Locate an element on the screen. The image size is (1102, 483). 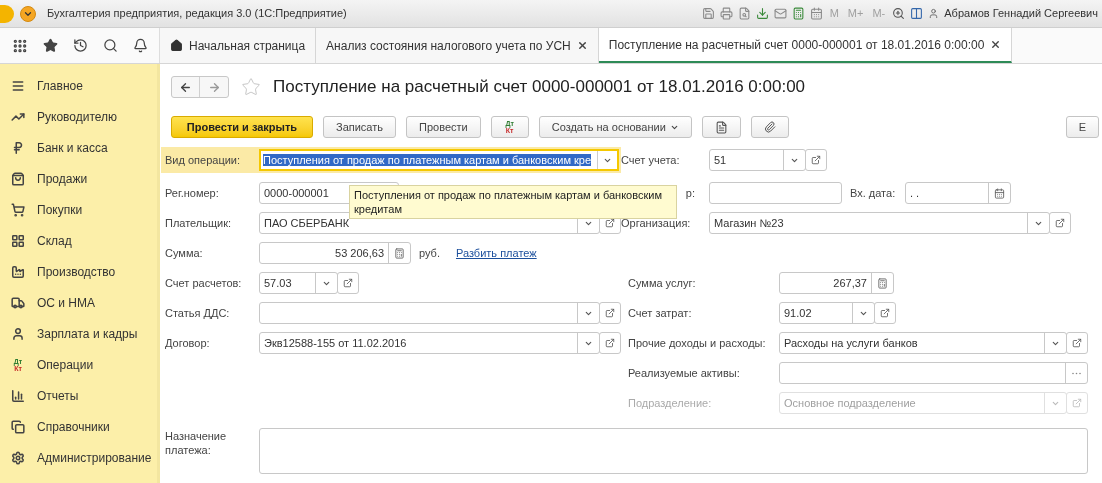
download-icon is located at coordinates (762, 13).